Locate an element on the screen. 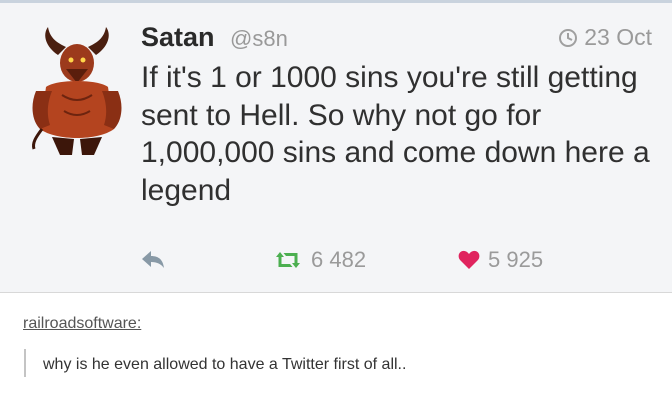  retweet-icon is located at coordinates (288, 260).